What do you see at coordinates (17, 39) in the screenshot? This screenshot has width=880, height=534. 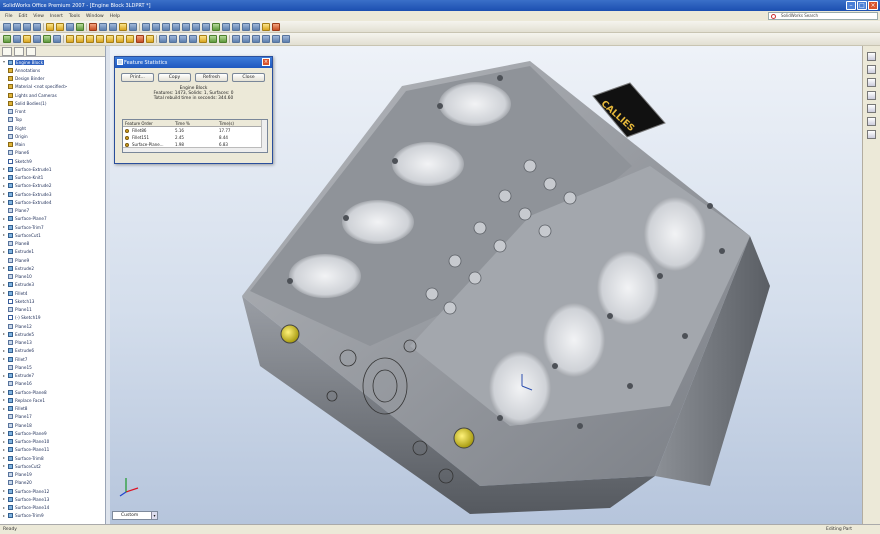 I see `revolve-icon` at bounding box center [17, 39].